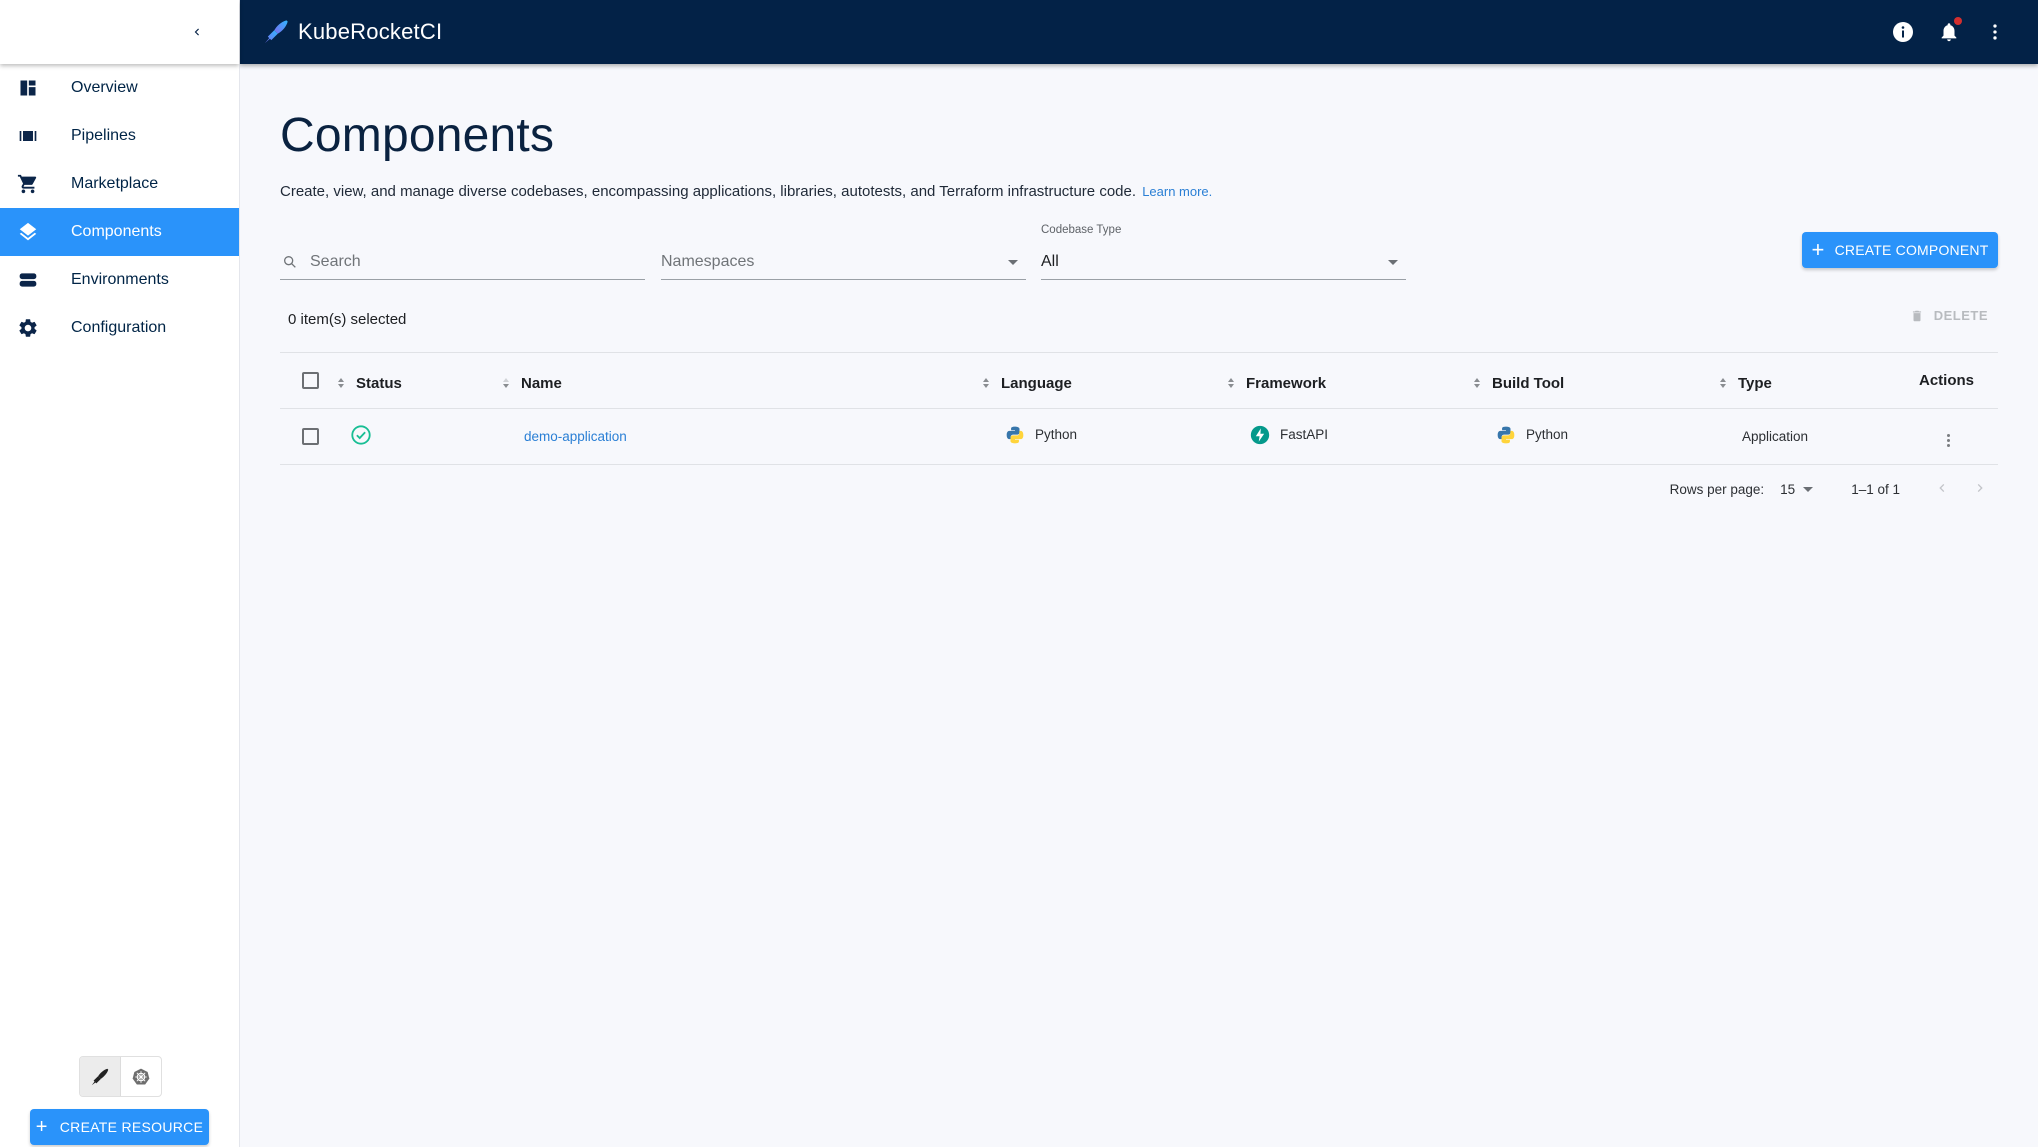  I want to click on collapse-sidebar-button, so click(197, 32).